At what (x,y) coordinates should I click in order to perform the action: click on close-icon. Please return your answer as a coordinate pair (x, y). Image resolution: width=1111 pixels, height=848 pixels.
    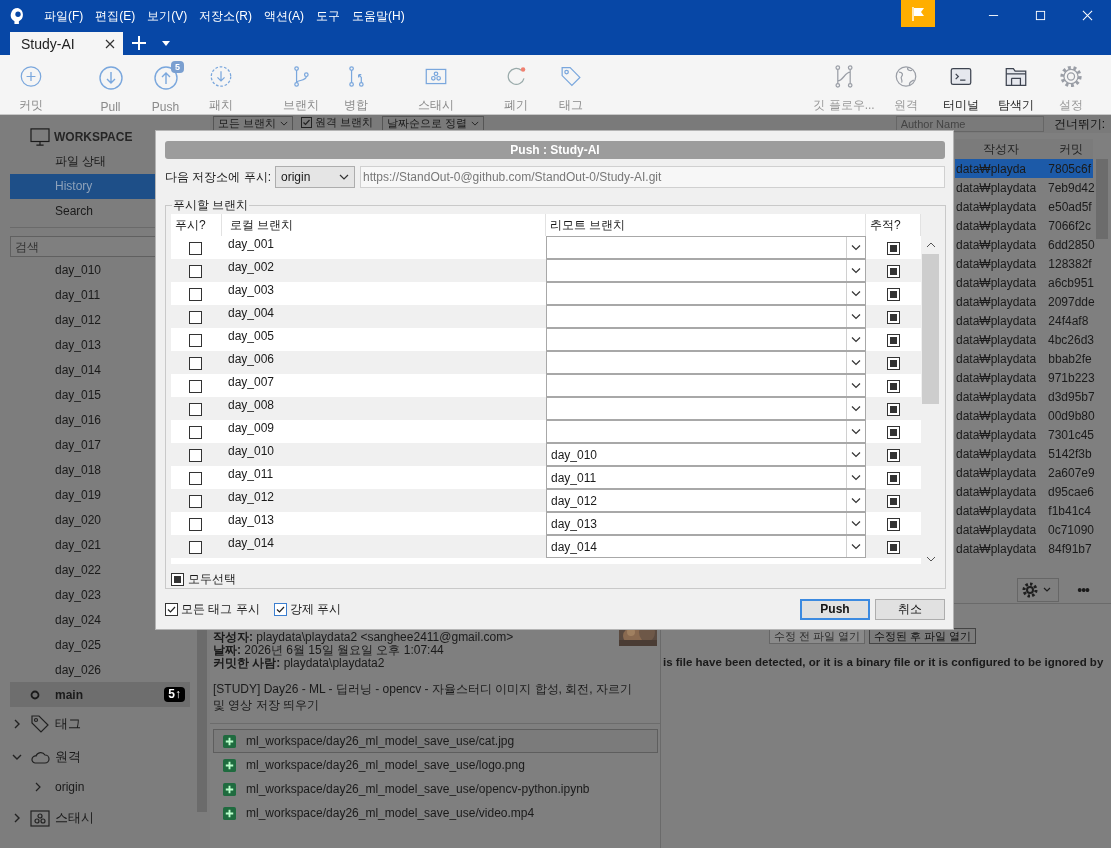
    Looking at the image, I should click on (110, 43).